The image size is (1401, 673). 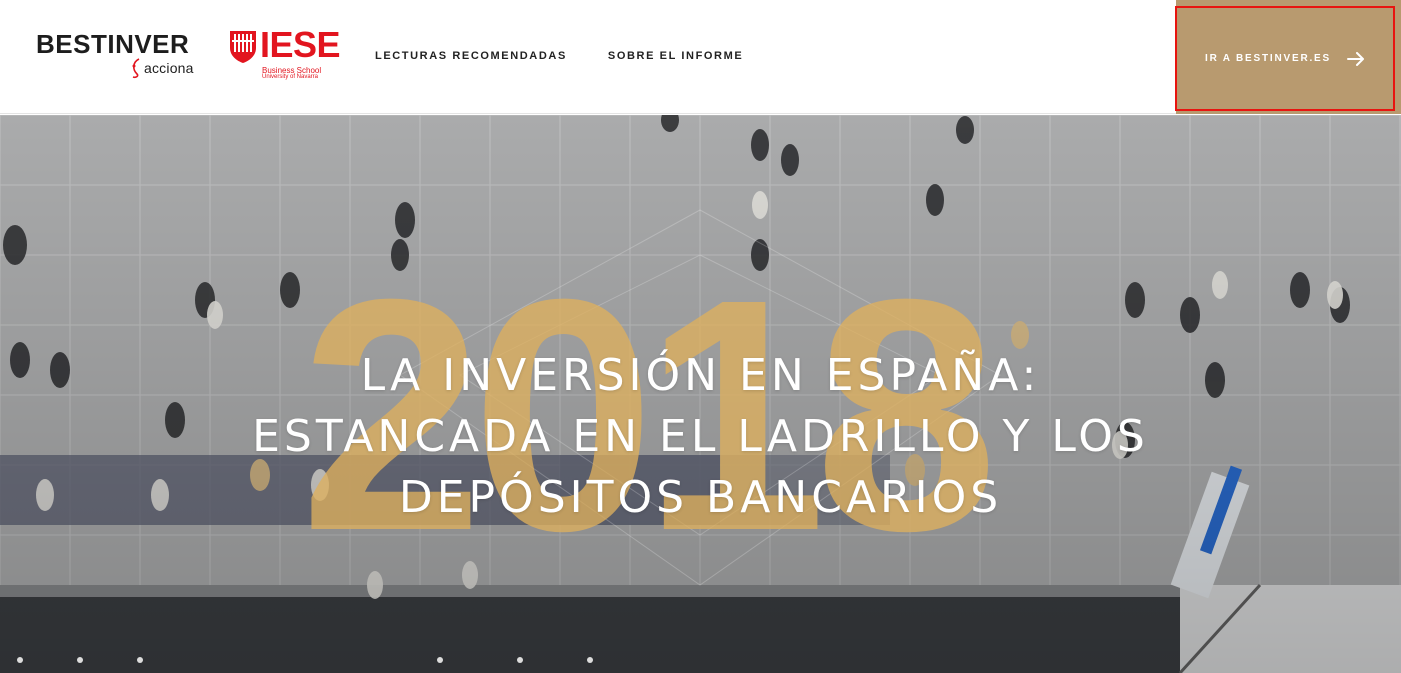 I want to click on acciona-leaf-icon, so click(x=136, y=68).